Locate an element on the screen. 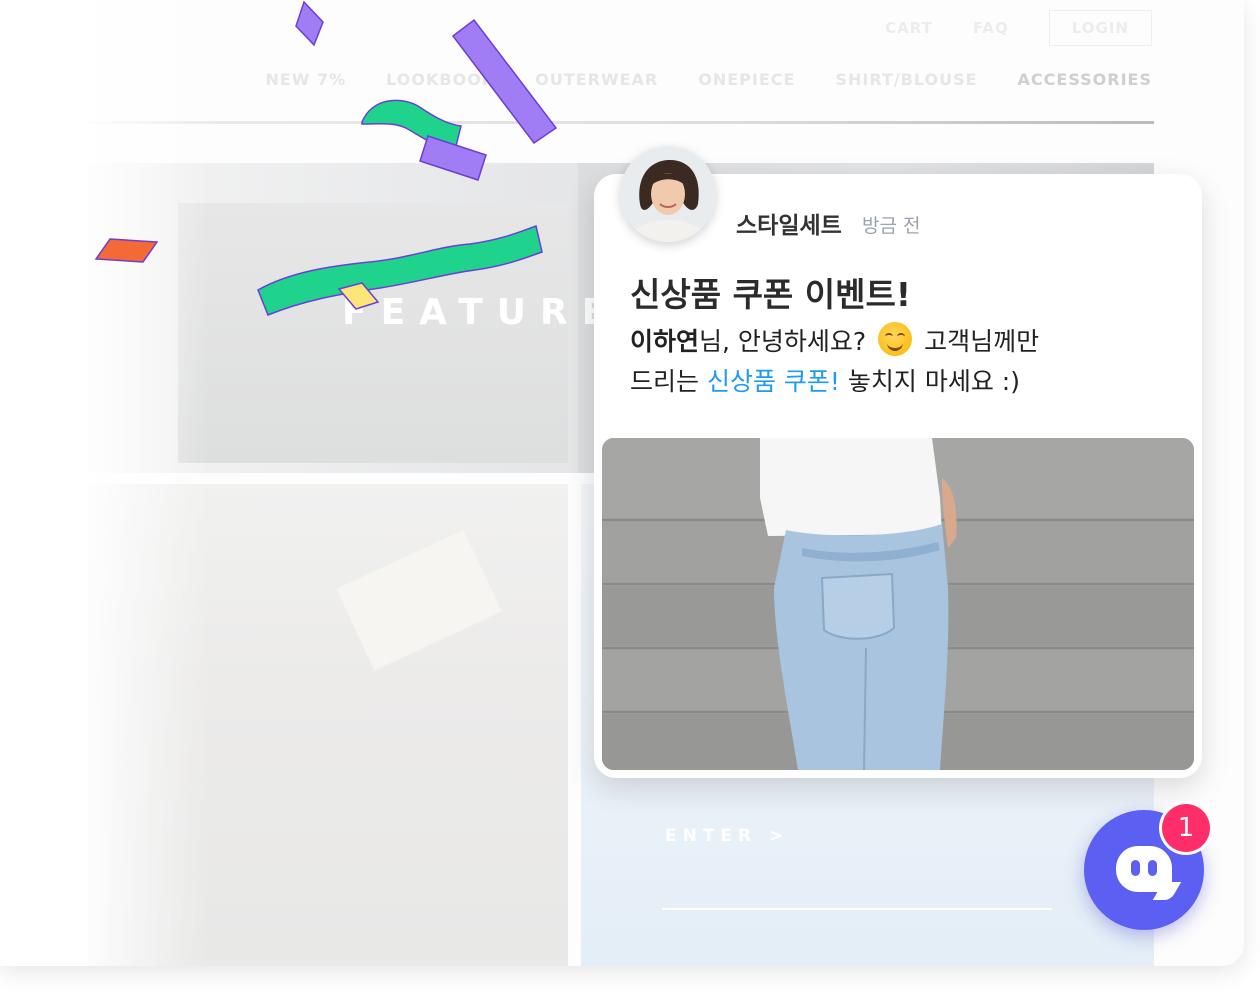 The height and width of the screenshot is (994, 1260). unread-badge: 1 is located at coordinates (1186, 828).